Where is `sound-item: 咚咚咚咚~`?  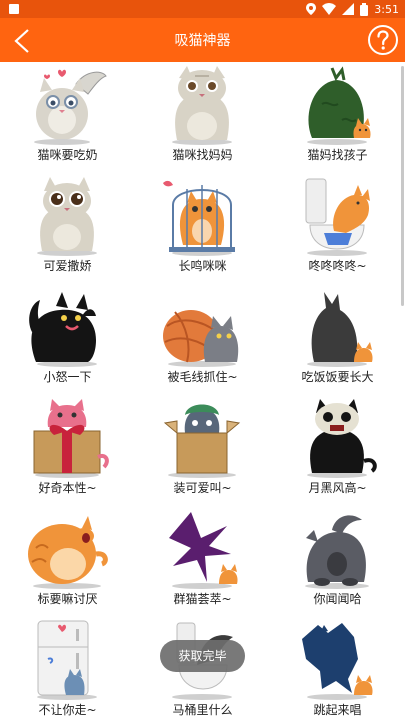
sound-item: 咚咚咚咚~ is located at coordinates (337, 228).